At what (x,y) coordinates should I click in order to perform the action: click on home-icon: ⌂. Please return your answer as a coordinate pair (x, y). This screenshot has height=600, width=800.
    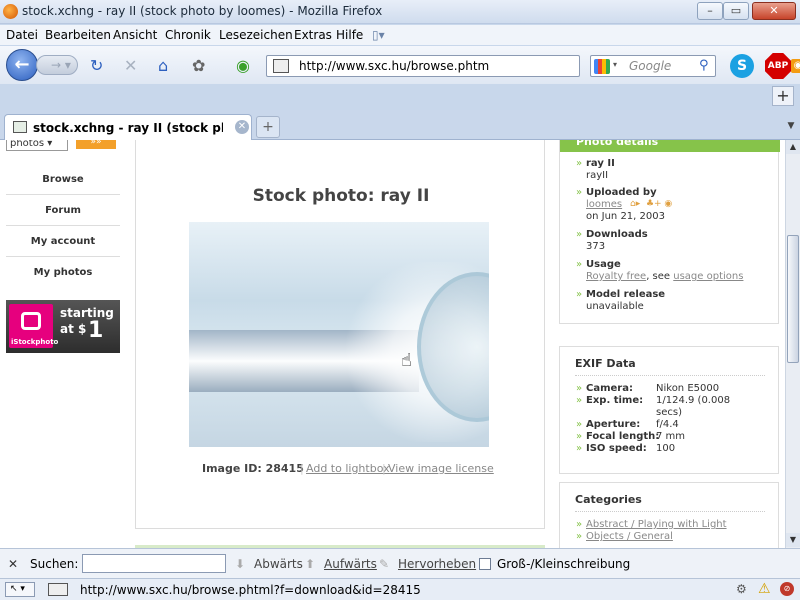
    Looking at the image, I should click on (163, 66).